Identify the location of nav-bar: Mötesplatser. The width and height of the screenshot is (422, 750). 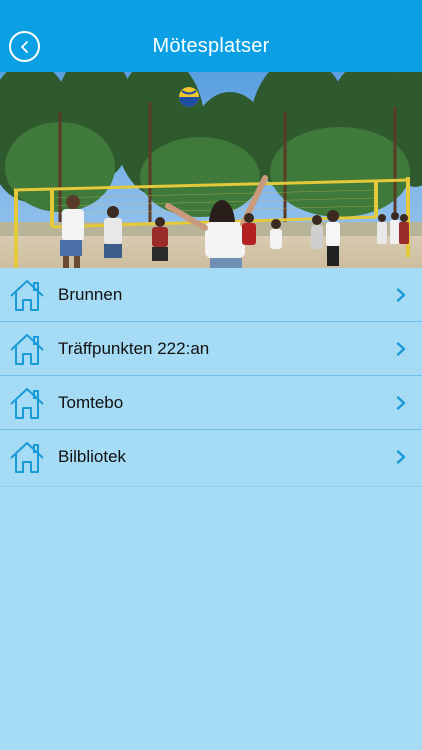
(211, 36).